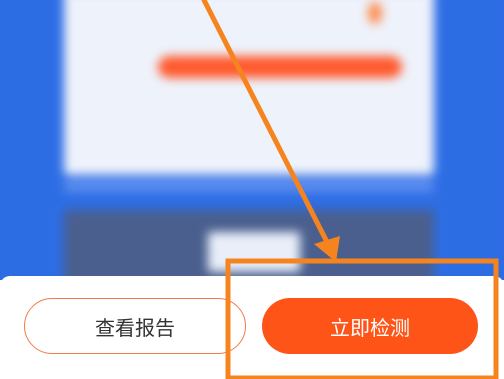 The image size is (504, 379). Describe the element at coordinates (249, 186) in the screenshot. I see `preview-stripe` at that location.